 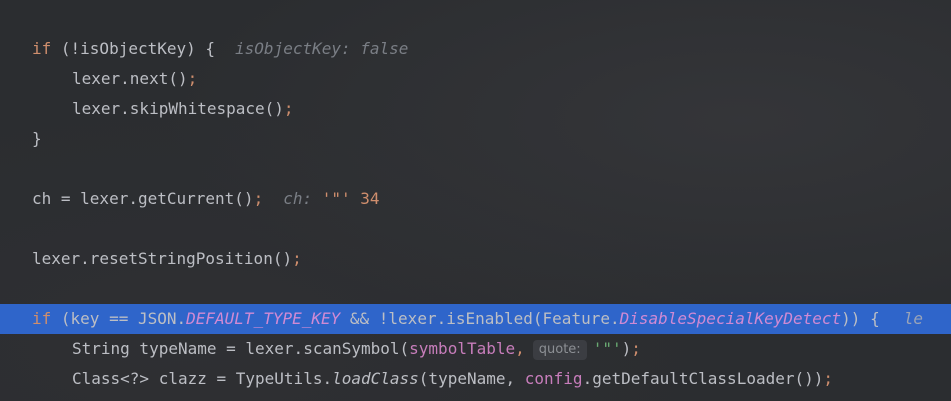 I want to click on code-text: && !lexer.isEnabled(Feature., so click(x=480, y=318).